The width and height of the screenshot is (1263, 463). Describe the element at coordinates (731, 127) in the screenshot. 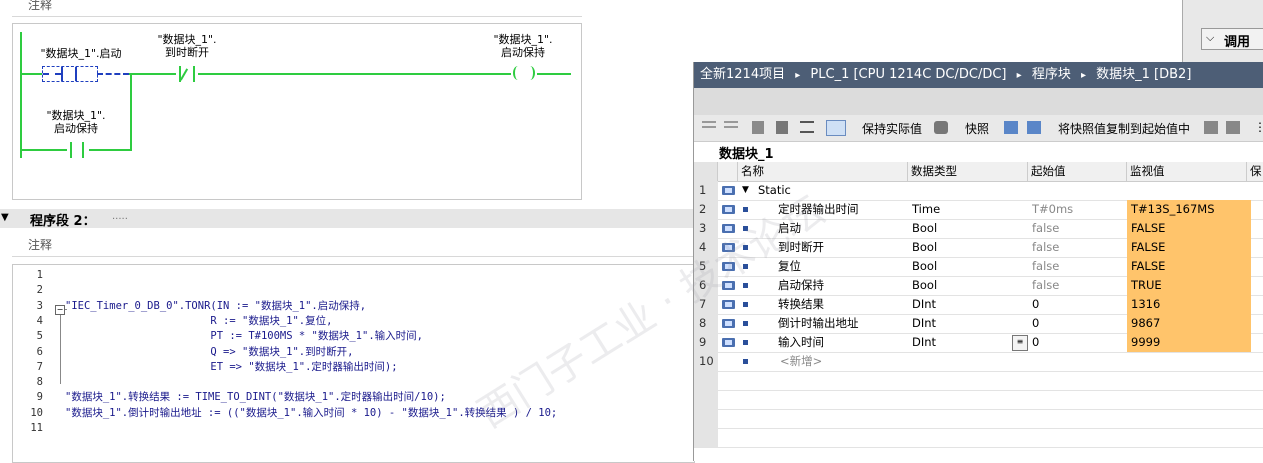

I see `add-row-icon` at that location.